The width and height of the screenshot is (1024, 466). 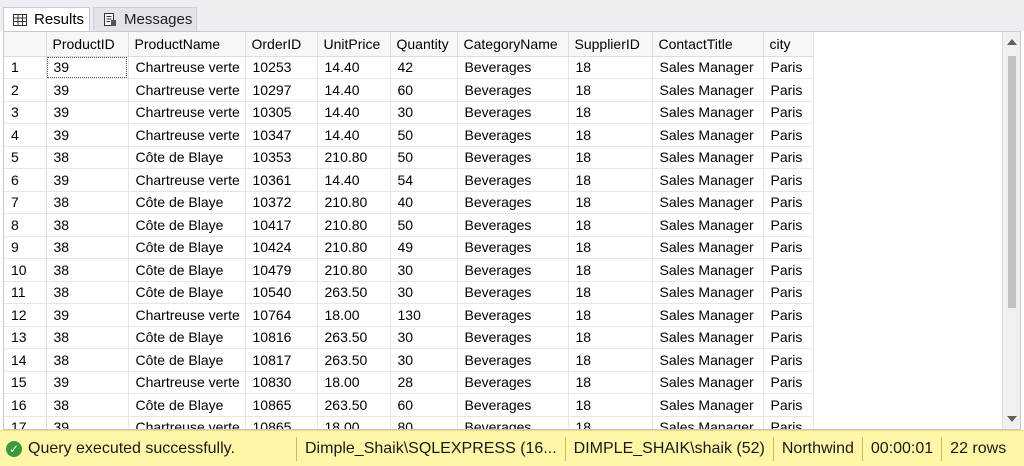 I want to click on row-number: 10, so click(x=25, y=270).